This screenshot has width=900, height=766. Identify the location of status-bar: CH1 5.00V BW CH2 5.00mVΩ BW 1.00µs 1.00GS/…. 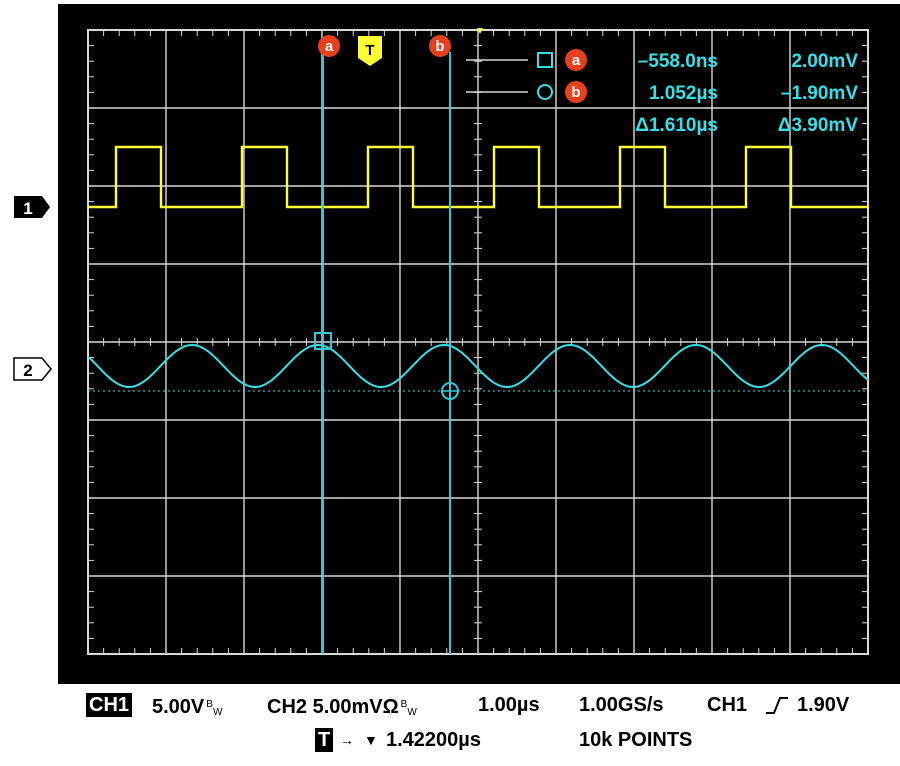
(450, 726).